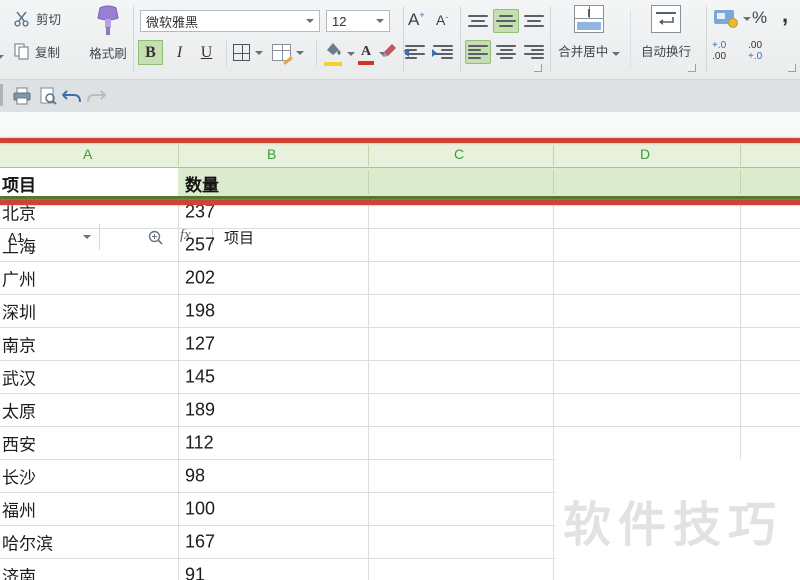 This screenshot has height=580, width=800. What do you see at coordinates (2, 55) in the screenshot?
I see `clipped-dropdown-icon` at bounding box center [2, 55].